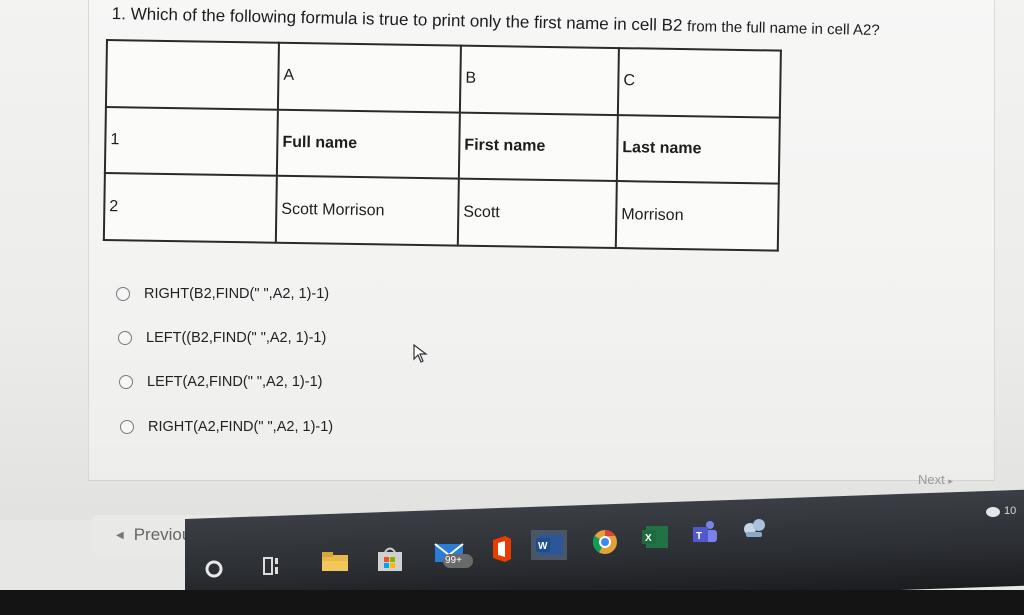 The height and width of the screenshot is (615, 1024). I want to click on answer-option: RIGHT(B2,FIND(" ",A2, 1)-1), so click(222, 294).